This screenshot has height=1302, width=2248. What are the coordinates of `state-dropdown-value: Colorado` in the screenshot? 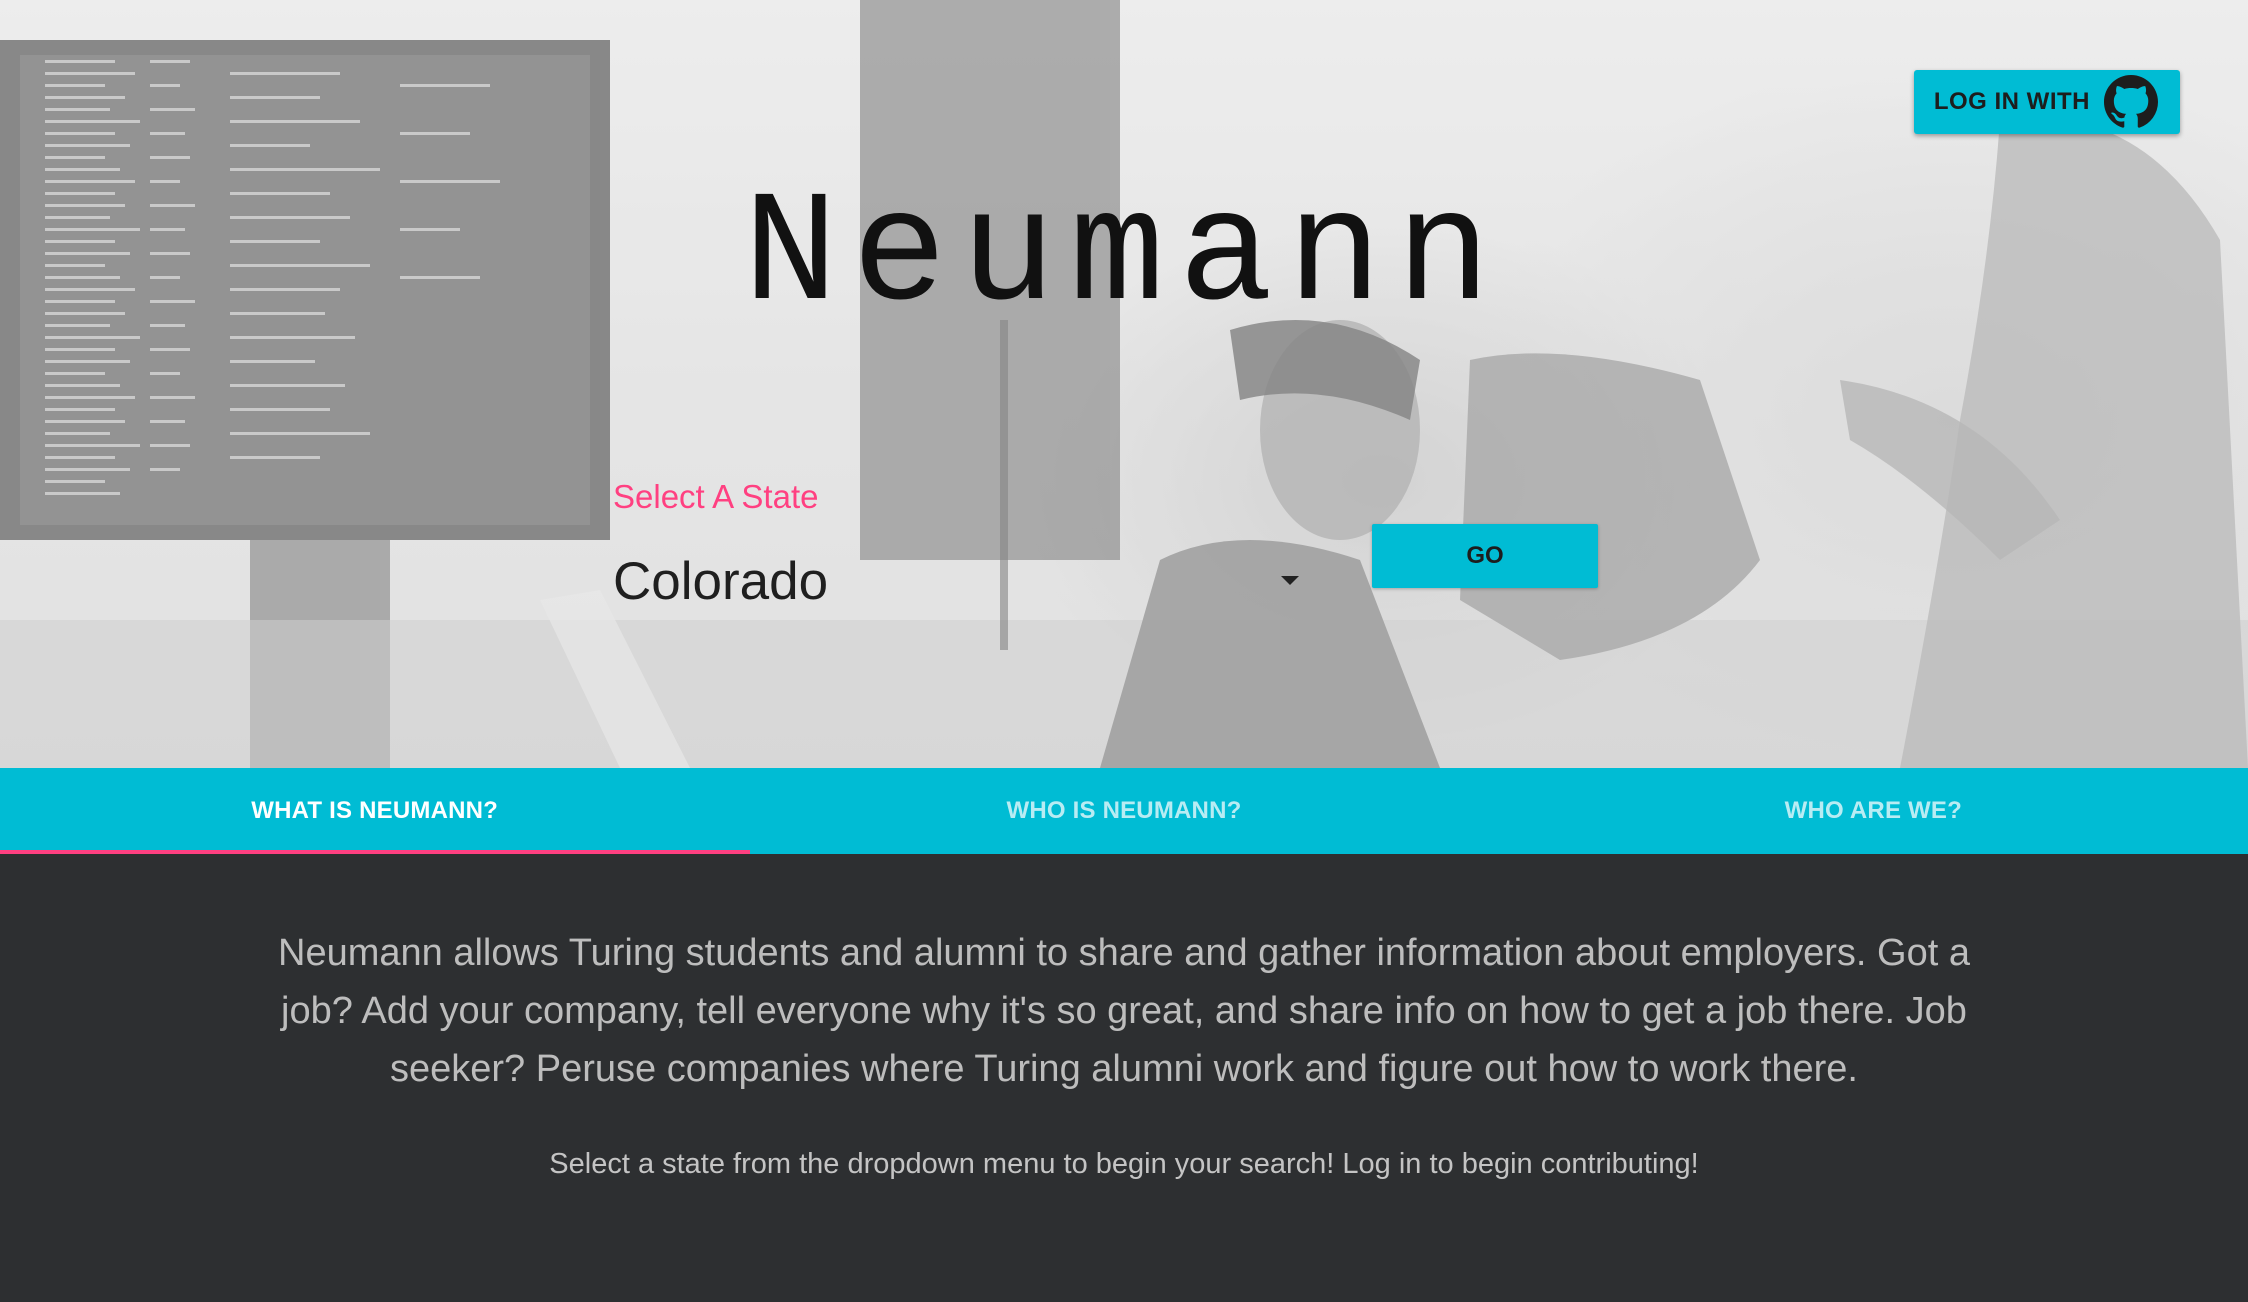 It's located at (721, 581).